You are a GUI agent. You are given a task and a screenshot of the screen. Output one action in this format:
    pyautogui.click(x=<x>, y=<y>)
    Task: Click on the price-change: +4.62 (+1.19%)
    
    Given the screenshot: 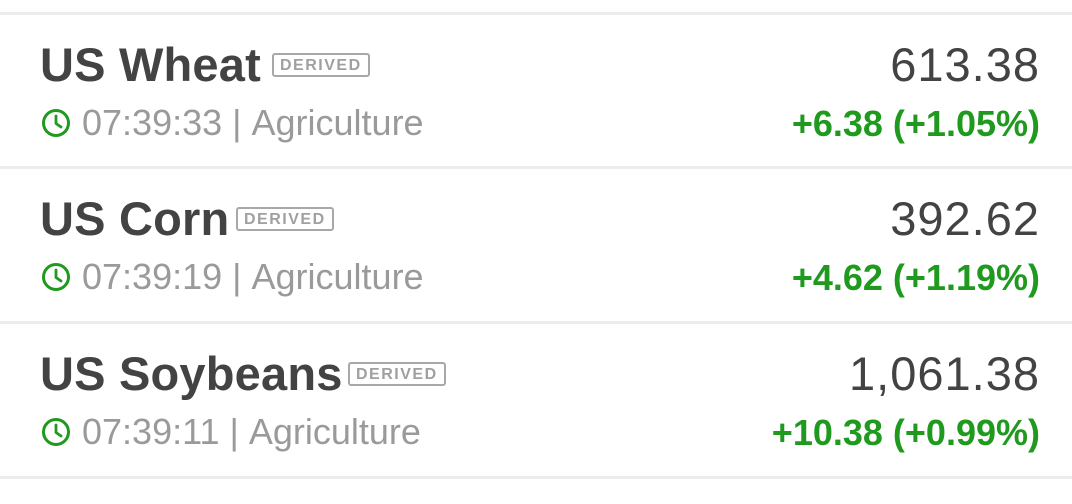 What is the action you would take?
    pyautogui.click(x=915, y=277)
    